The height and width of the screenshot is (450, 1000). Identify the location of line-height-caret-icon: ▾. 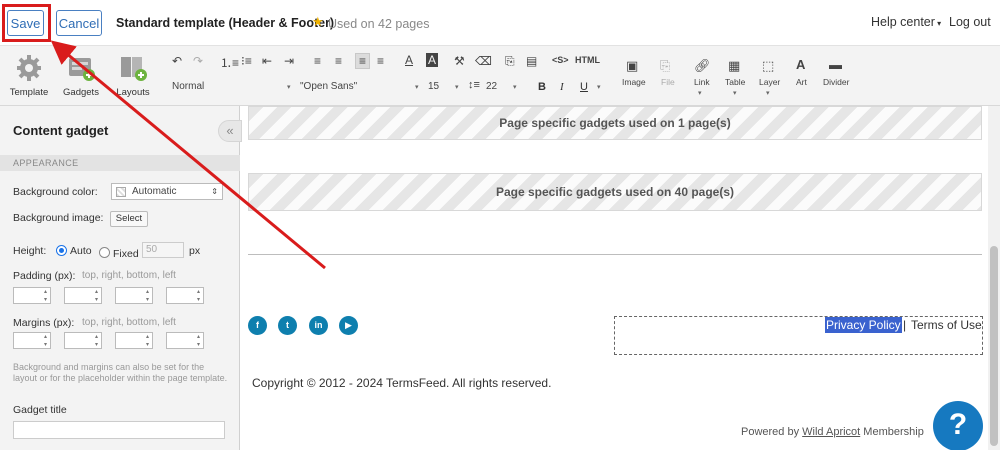
(515, 87).